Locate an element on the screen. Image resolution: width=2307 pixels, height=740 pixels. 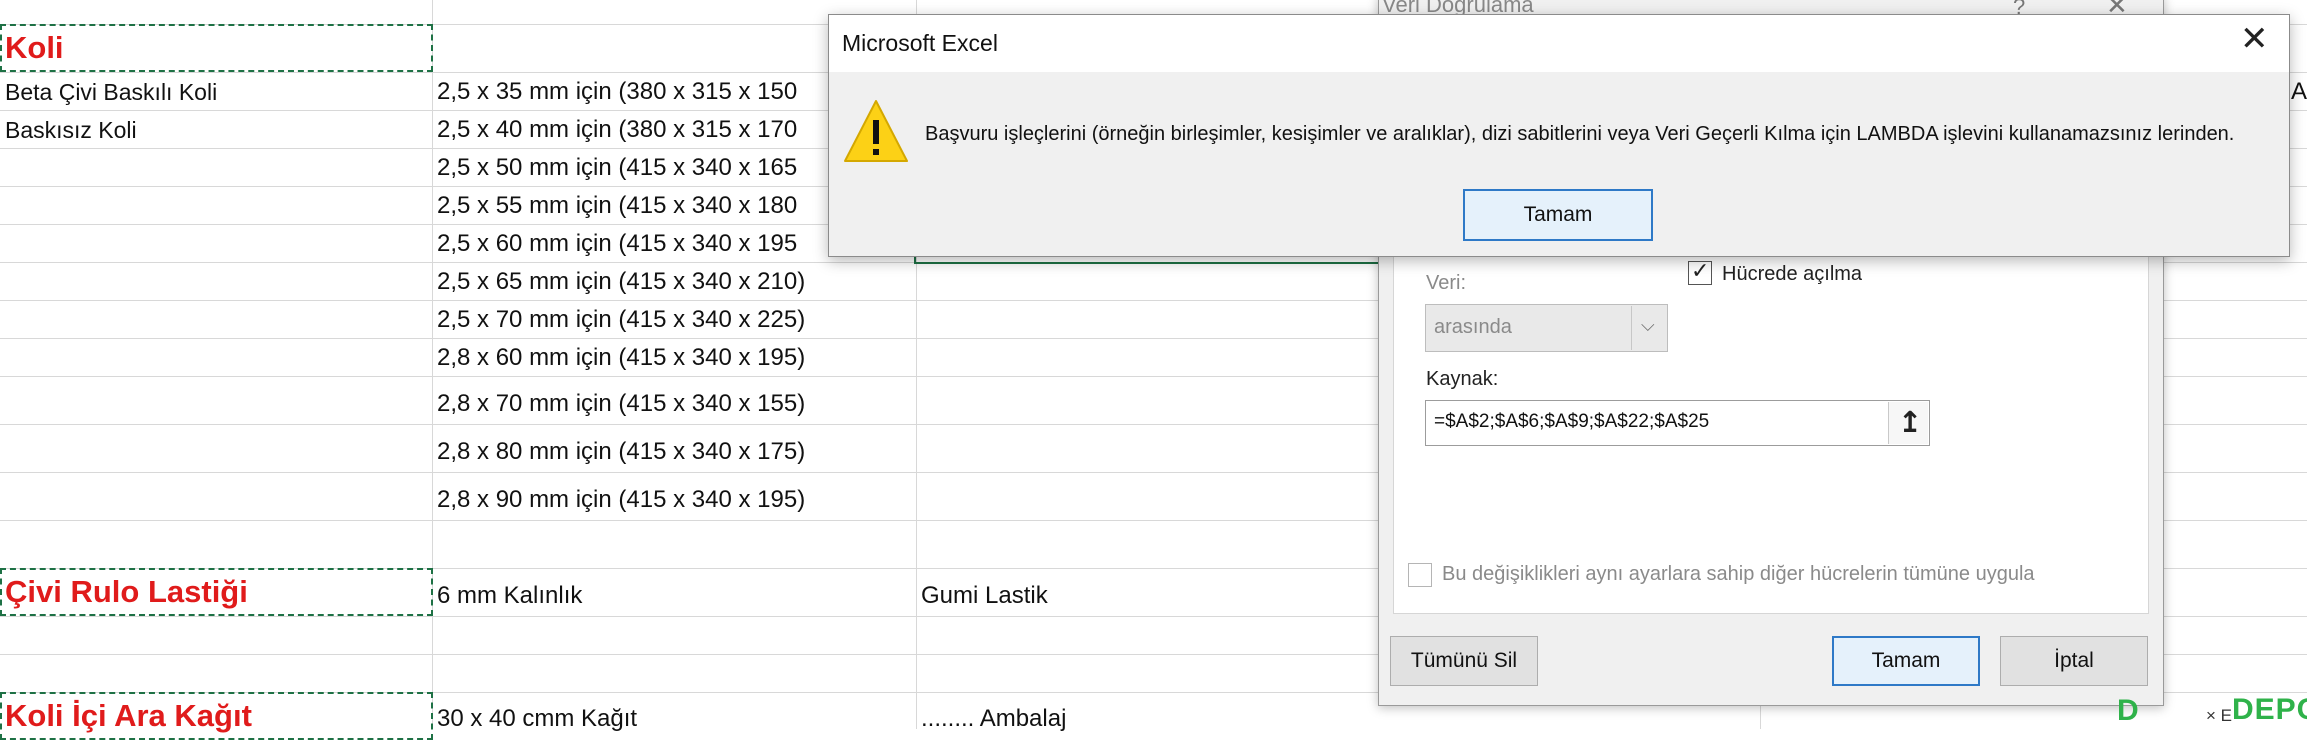
up-arrow-icon: ↥ is located at coordinates (1910, 423).